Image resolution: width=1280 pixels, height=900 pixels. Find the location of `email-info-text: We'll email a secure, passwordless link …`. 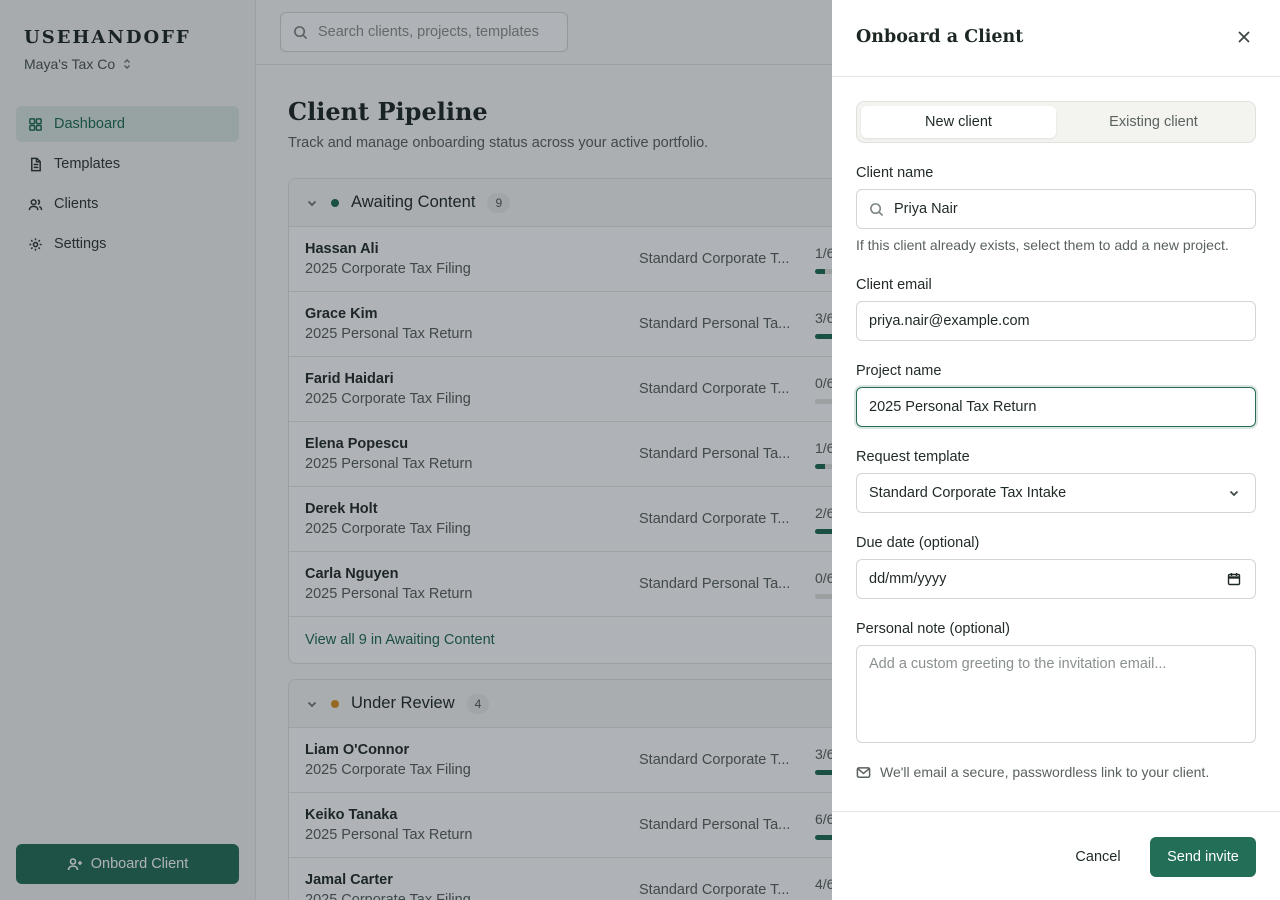

email-info-text: We'll email a secure, passwordless link … is located at coordinates (1045, 772).